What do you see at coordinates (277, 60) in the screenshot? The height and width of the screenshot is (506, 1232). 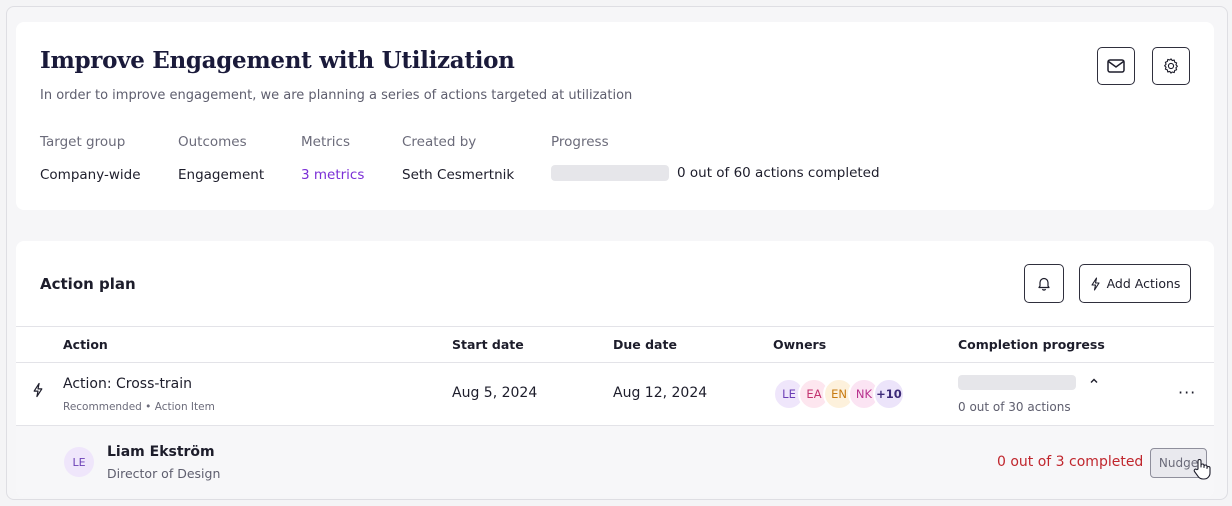 I see `page-title: Improve Engagement with Utilization` at bounding box center [277, 60].